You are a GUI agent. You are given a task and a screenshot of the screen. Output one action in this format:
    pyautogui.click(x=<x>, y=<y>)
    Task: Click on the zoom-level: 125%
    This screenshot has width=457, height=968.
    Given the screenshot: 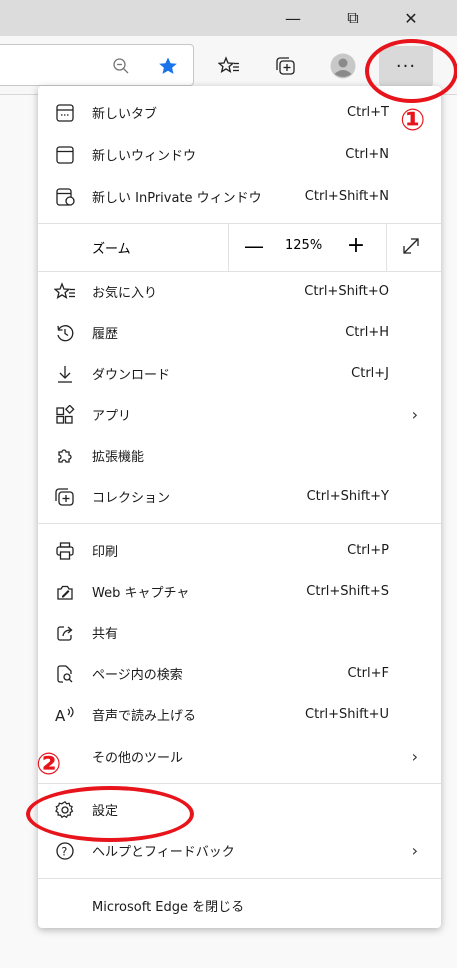 What is the action you would take?
    pyautogui.click(x=304, y=245)
    